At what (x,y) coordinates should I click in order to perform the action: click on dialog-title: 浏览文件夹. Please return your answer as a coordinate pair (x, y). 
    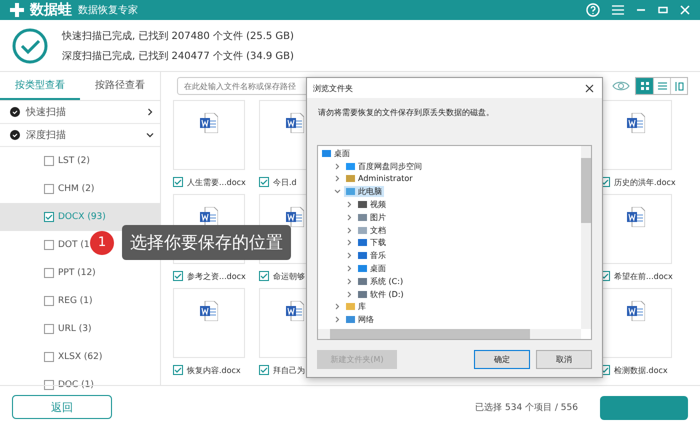
    Looking at the image, I should click on (333, 88).